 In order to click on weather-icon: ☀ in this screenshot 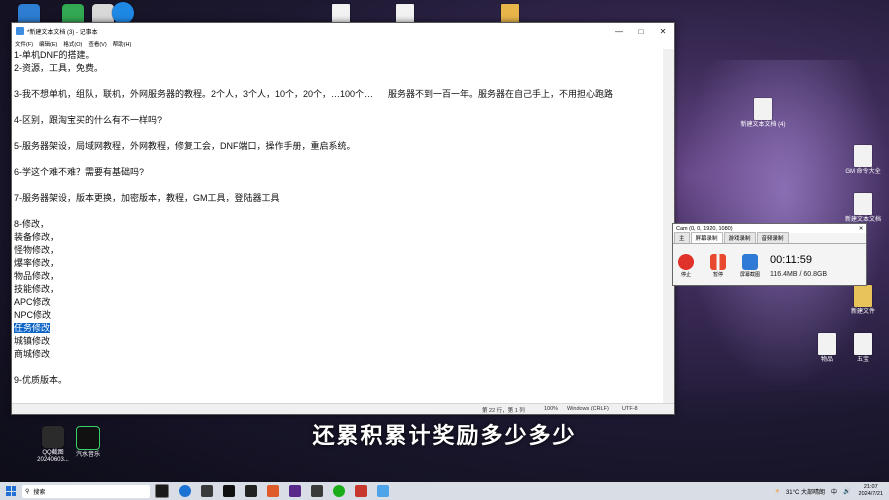, I will do `click(777, 491)`.